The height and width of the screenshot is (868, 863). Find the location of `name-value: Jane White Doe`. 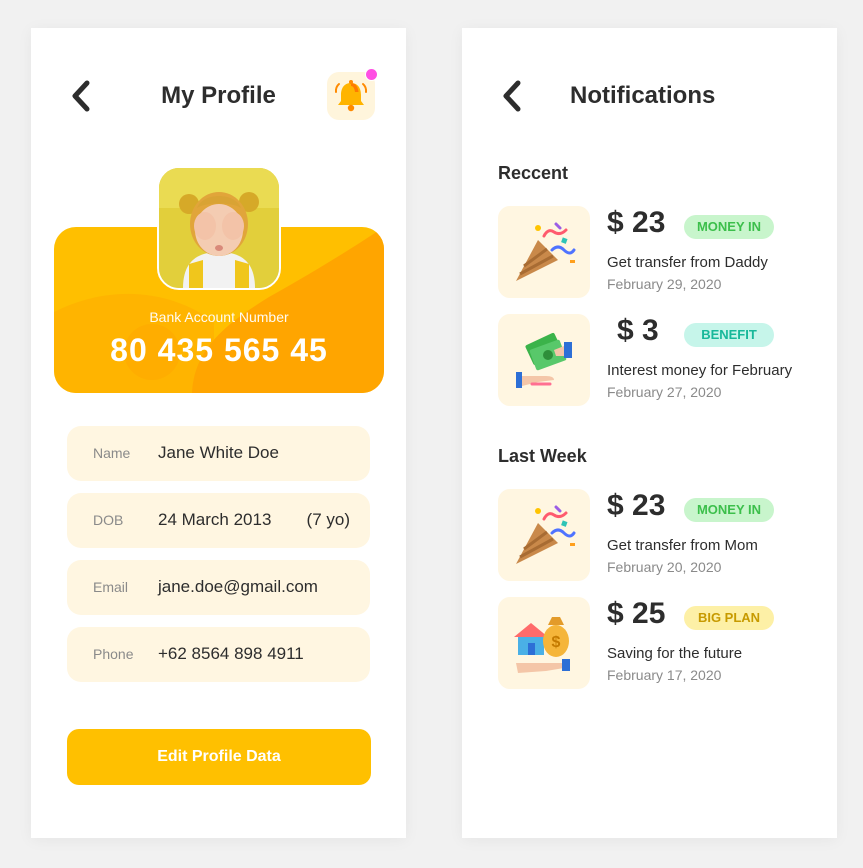

name-value: Jane White Doe is located at coordinates (218, 452).